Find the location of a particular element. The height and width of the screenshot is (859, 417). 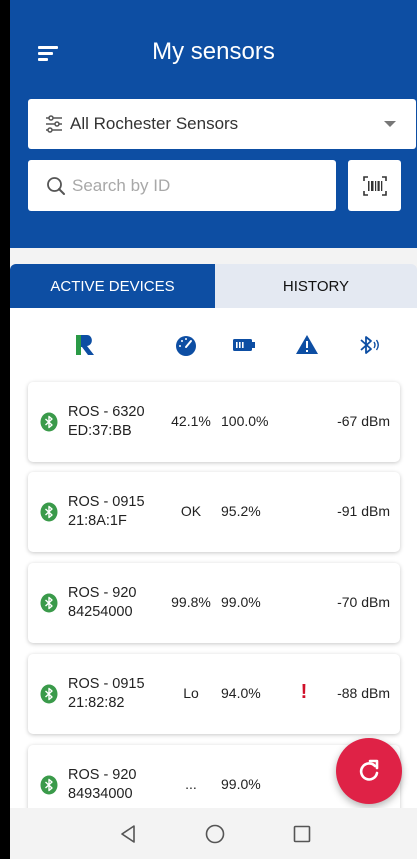

device-battery: 100.0% is located at coordinates (245, 421).